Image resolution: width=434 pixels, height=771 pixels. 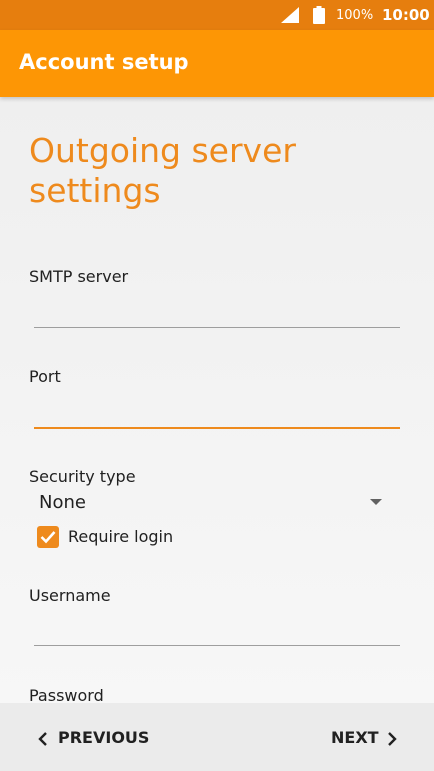 What do you see at coordinates (392, 739) in the screenshot?
I see `chevron-right-icon` at bounding box center [392, 739].